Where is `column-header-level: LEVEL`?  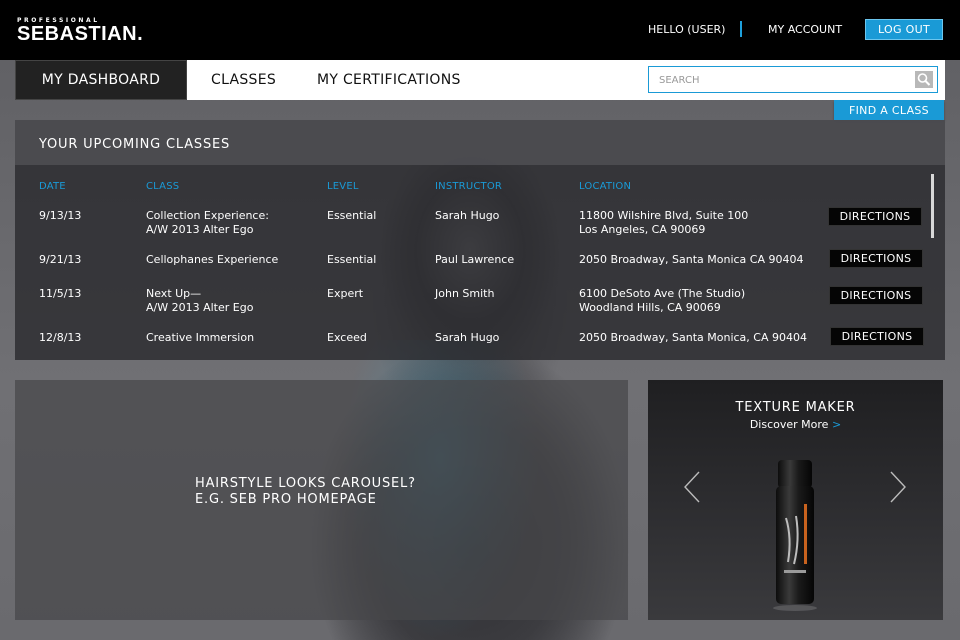
column-header-level: LEVEL is located at coordinates (343, 186).